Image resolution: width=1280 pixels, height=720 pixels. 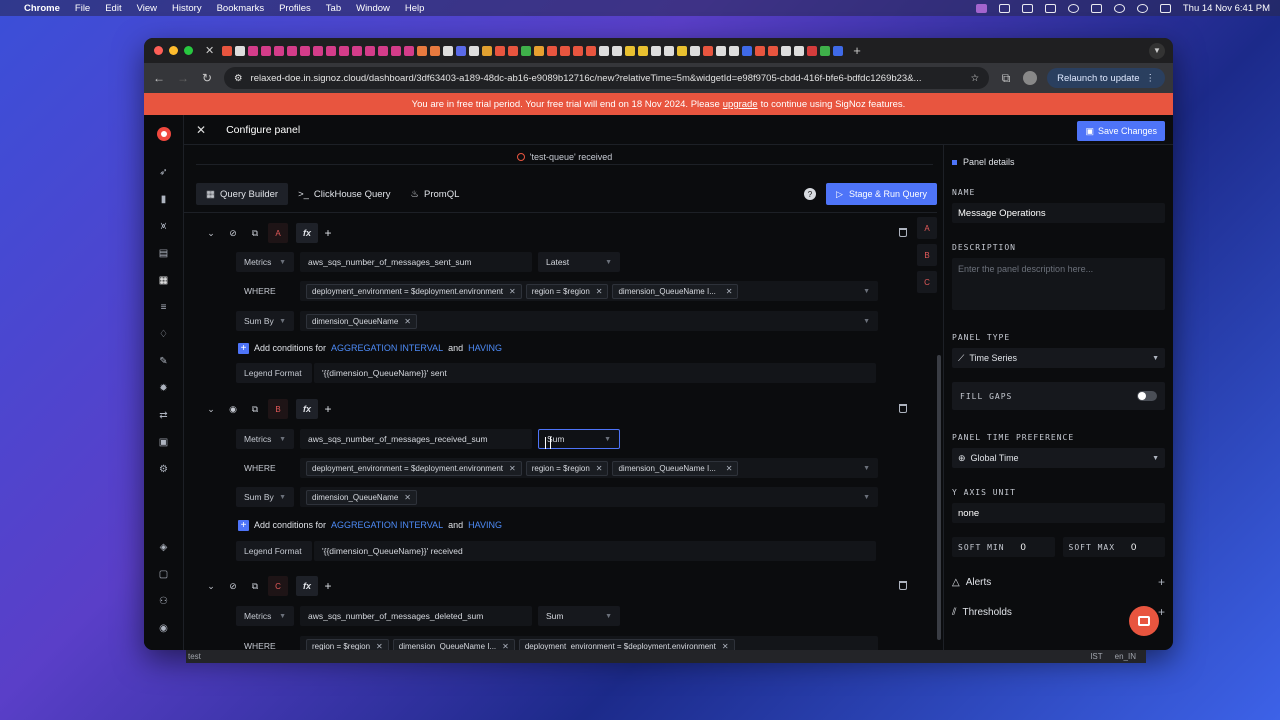 I want to click on rocket-icon: ➶, so click(x=164, y=173).